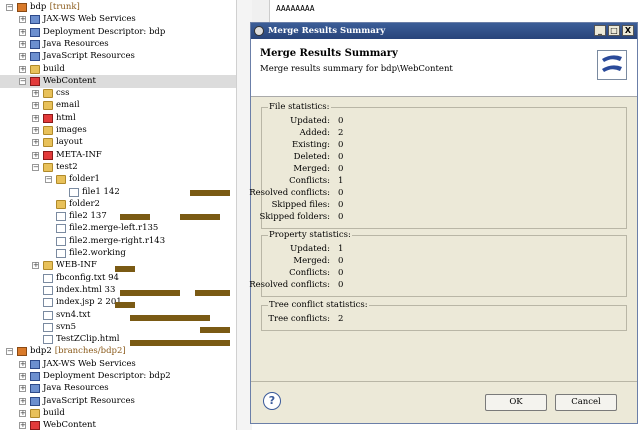 This screenshot has width=640, height=430. Describe the element at coordinates (442, 217) in the screenshot. I see `stat-row: Skipped folders: 0` at that location.